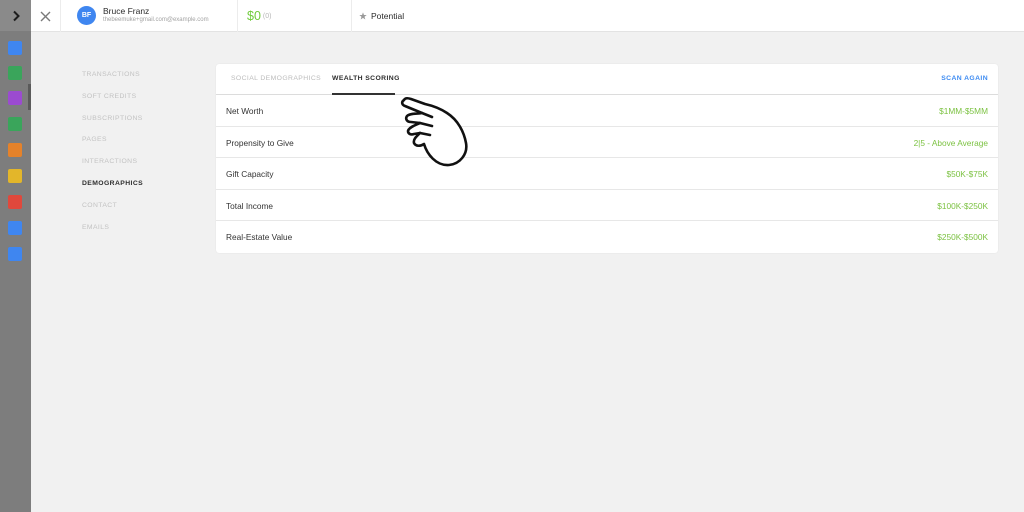 The height and width of the screenshot is (512, 1024). I want to click on home-icon, so click(15, 48).